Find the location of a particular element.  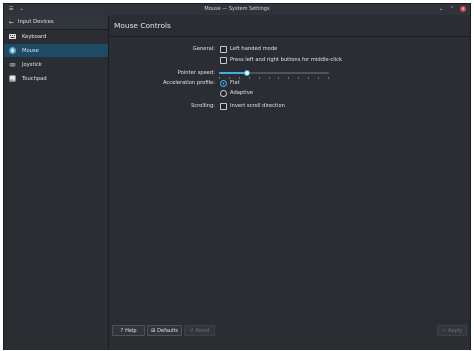

left-handed-label: Left handed mode is located at coordinates (253, 49).